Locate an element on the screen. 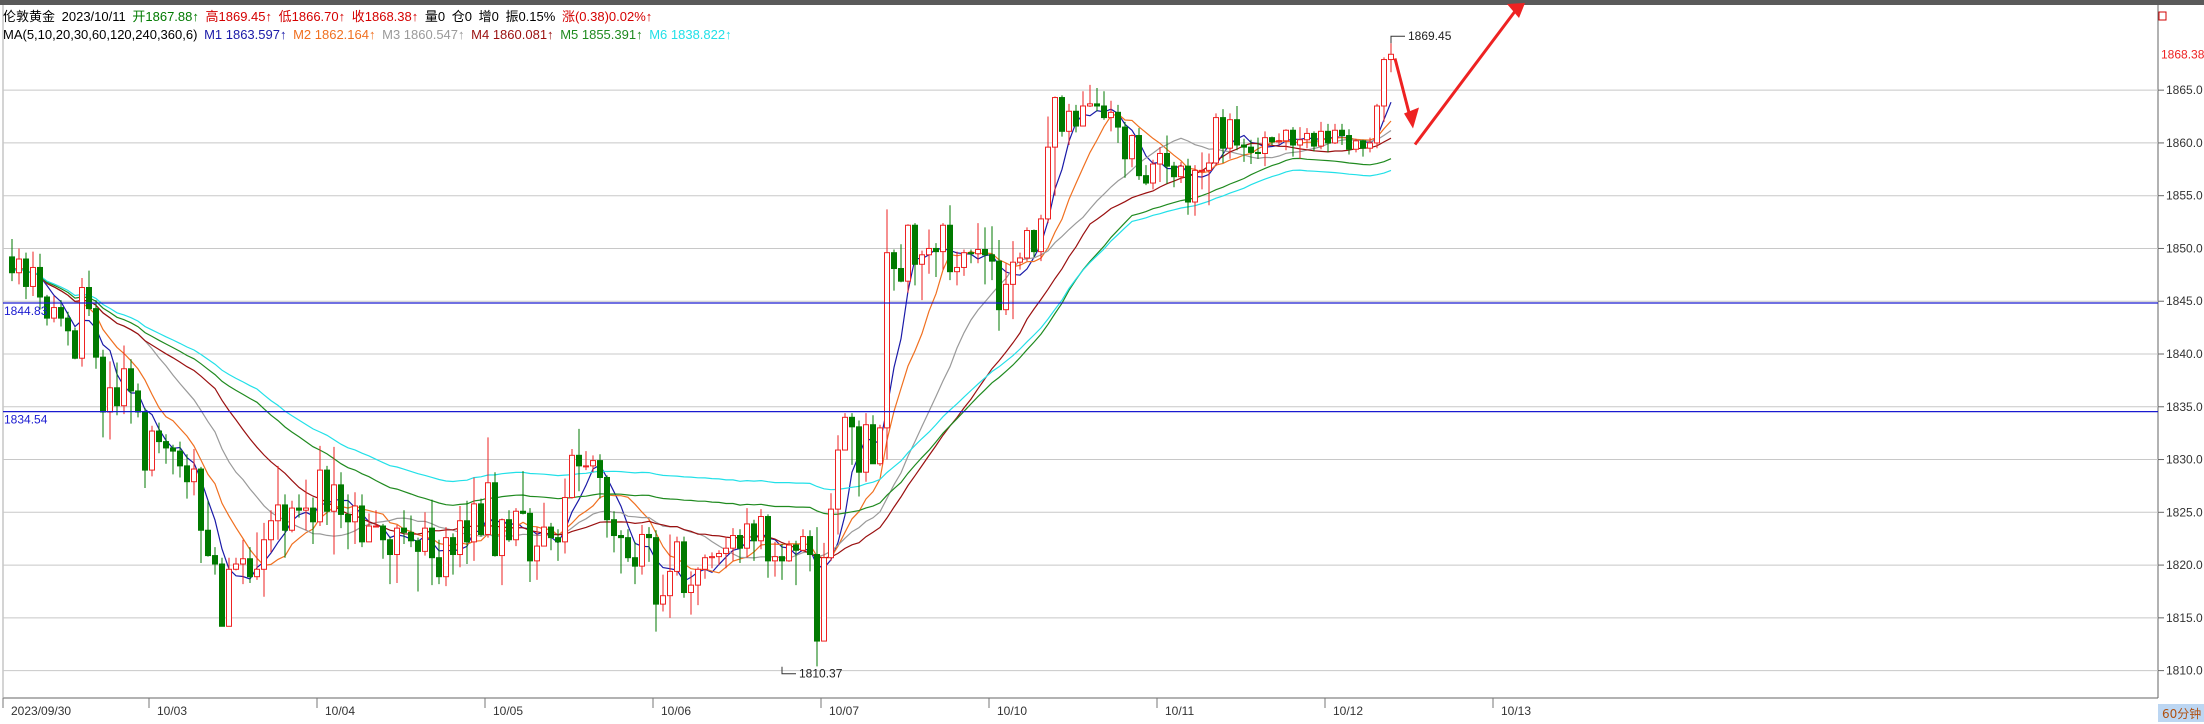 The width and height of the screenshot is (2204, 724). up-arrow-shaft is located at coordinates (1467, 75).